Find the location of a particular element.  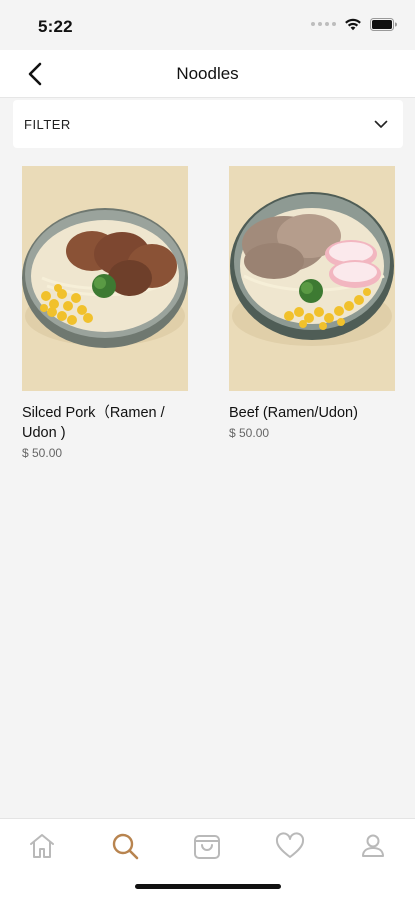

status-bar: 5:22 is located at coordinates (207, 25).